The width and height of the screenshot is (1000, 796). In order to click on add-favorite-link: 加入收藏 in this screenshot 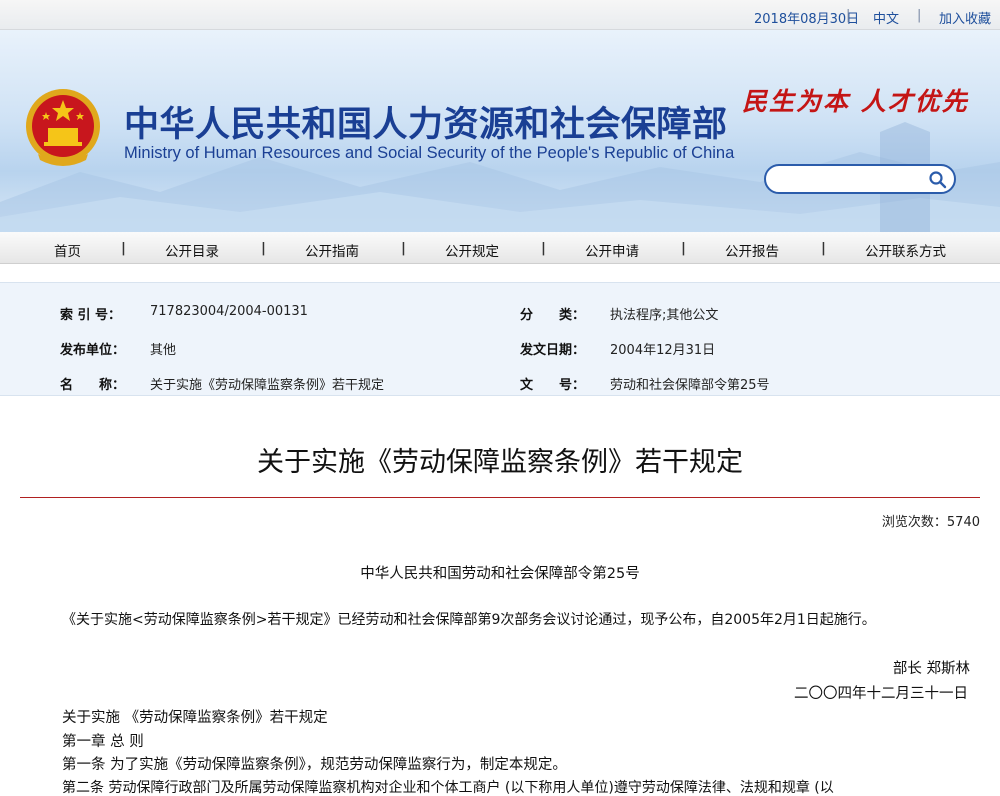, I will do `click(965, 17)`.